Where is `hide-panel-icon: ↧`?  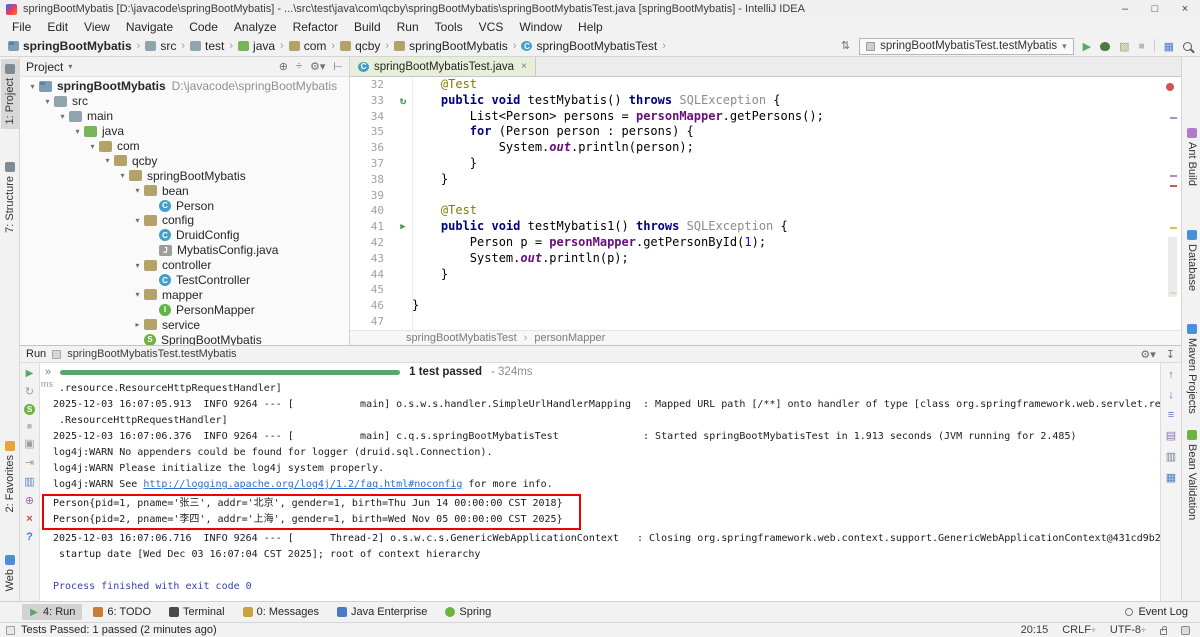 hide-panel-icon: ↧ is located at coordinates (1170, 354).